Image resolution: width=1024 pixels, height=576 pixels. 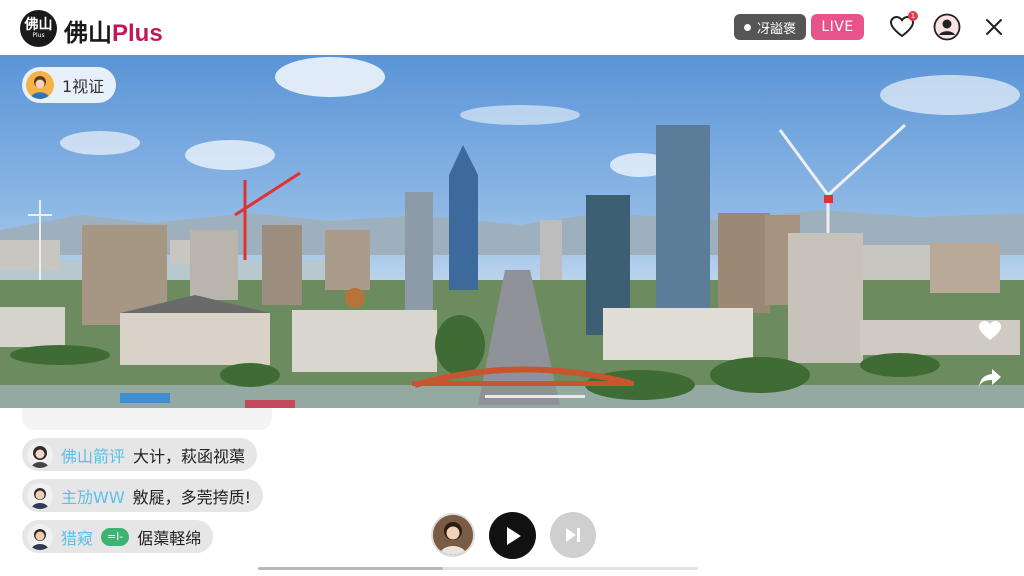 I want to click on close-icon, so click(x=994, y=27).